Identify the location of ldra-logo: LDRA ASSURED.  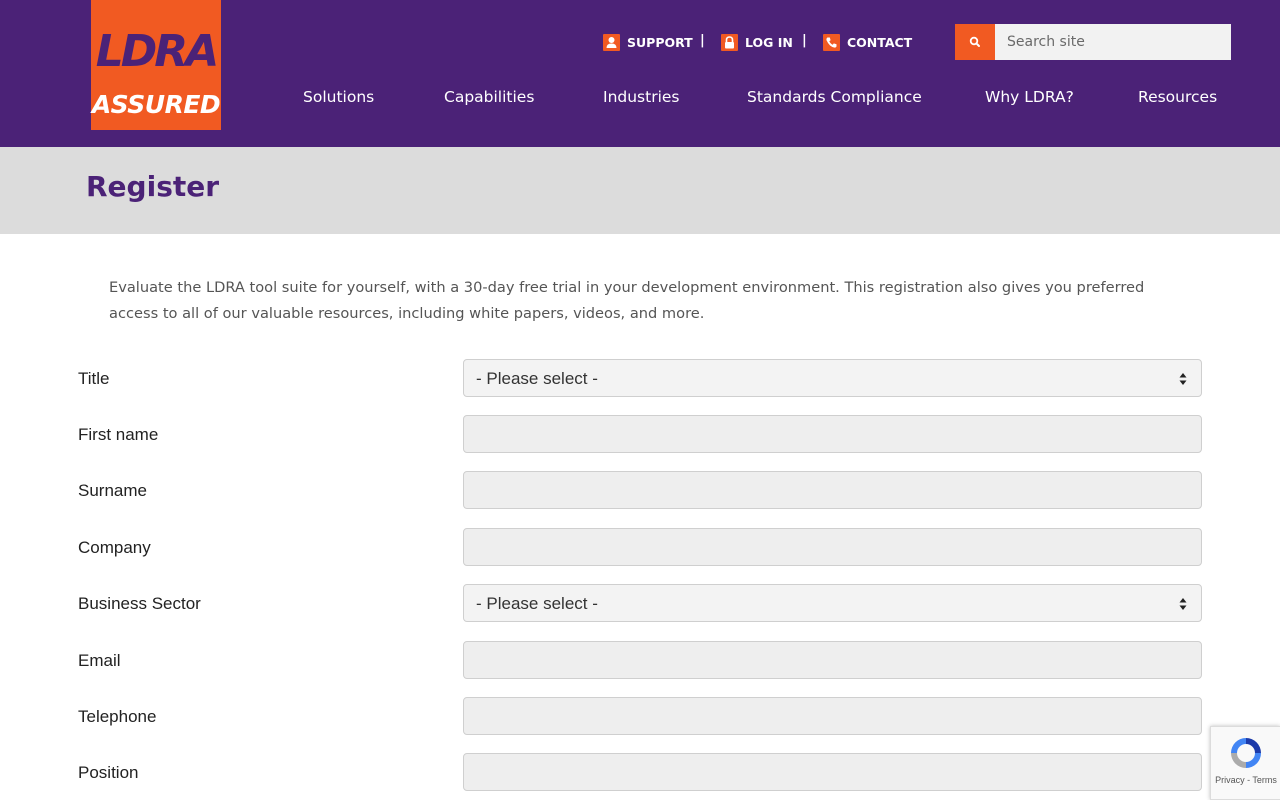
(156, 65).